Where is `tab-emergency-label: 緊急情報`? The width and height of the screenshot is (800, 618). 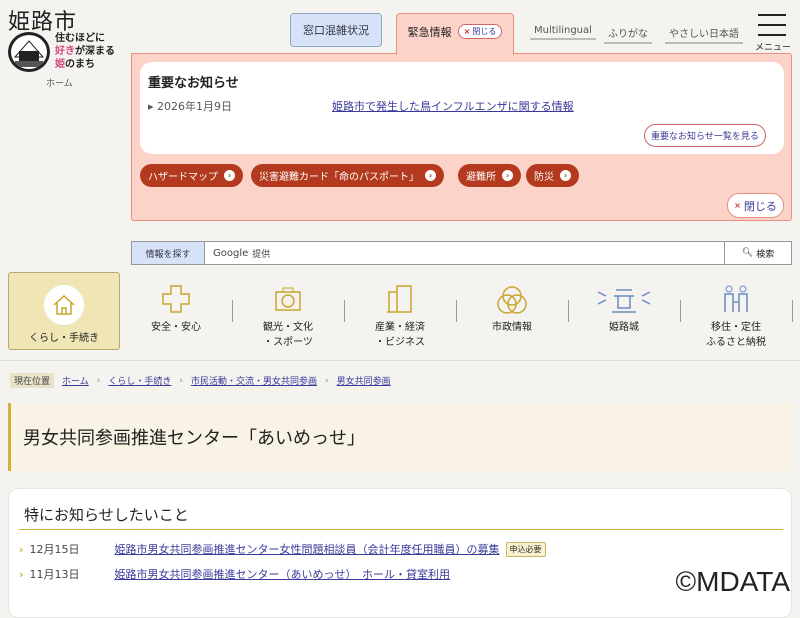 tab-emergency-label: 緊急情報 is located at coordinates (429, 32).